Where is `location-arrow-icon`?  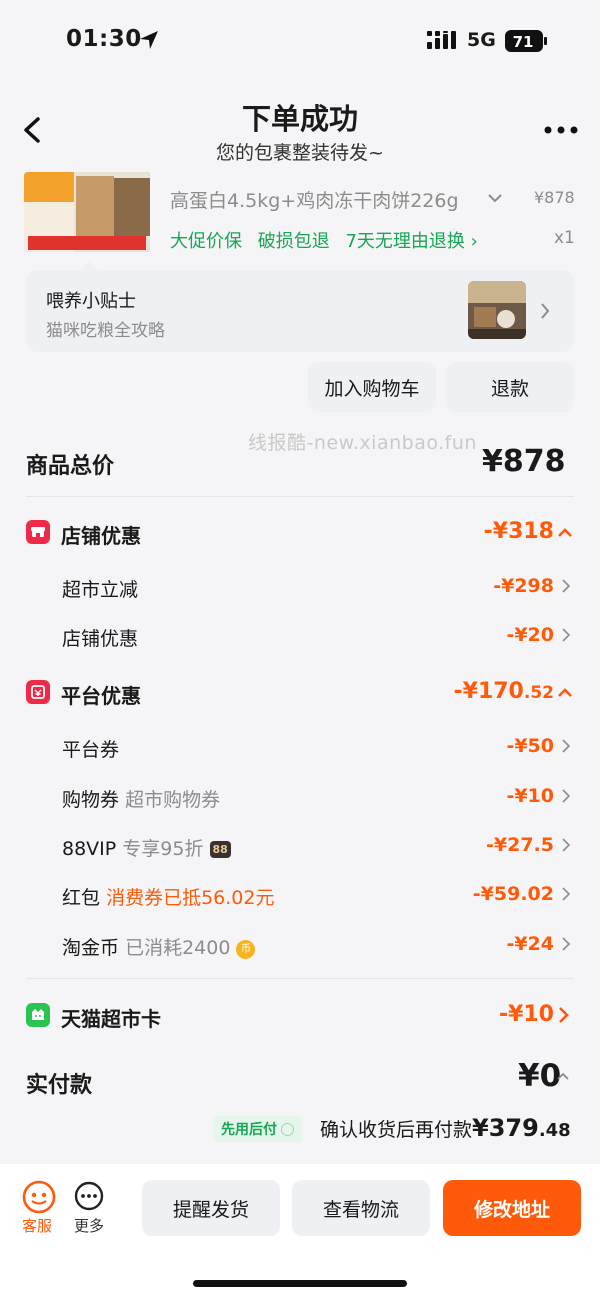 location-arrow-icon is located at coordinates (149, 40).